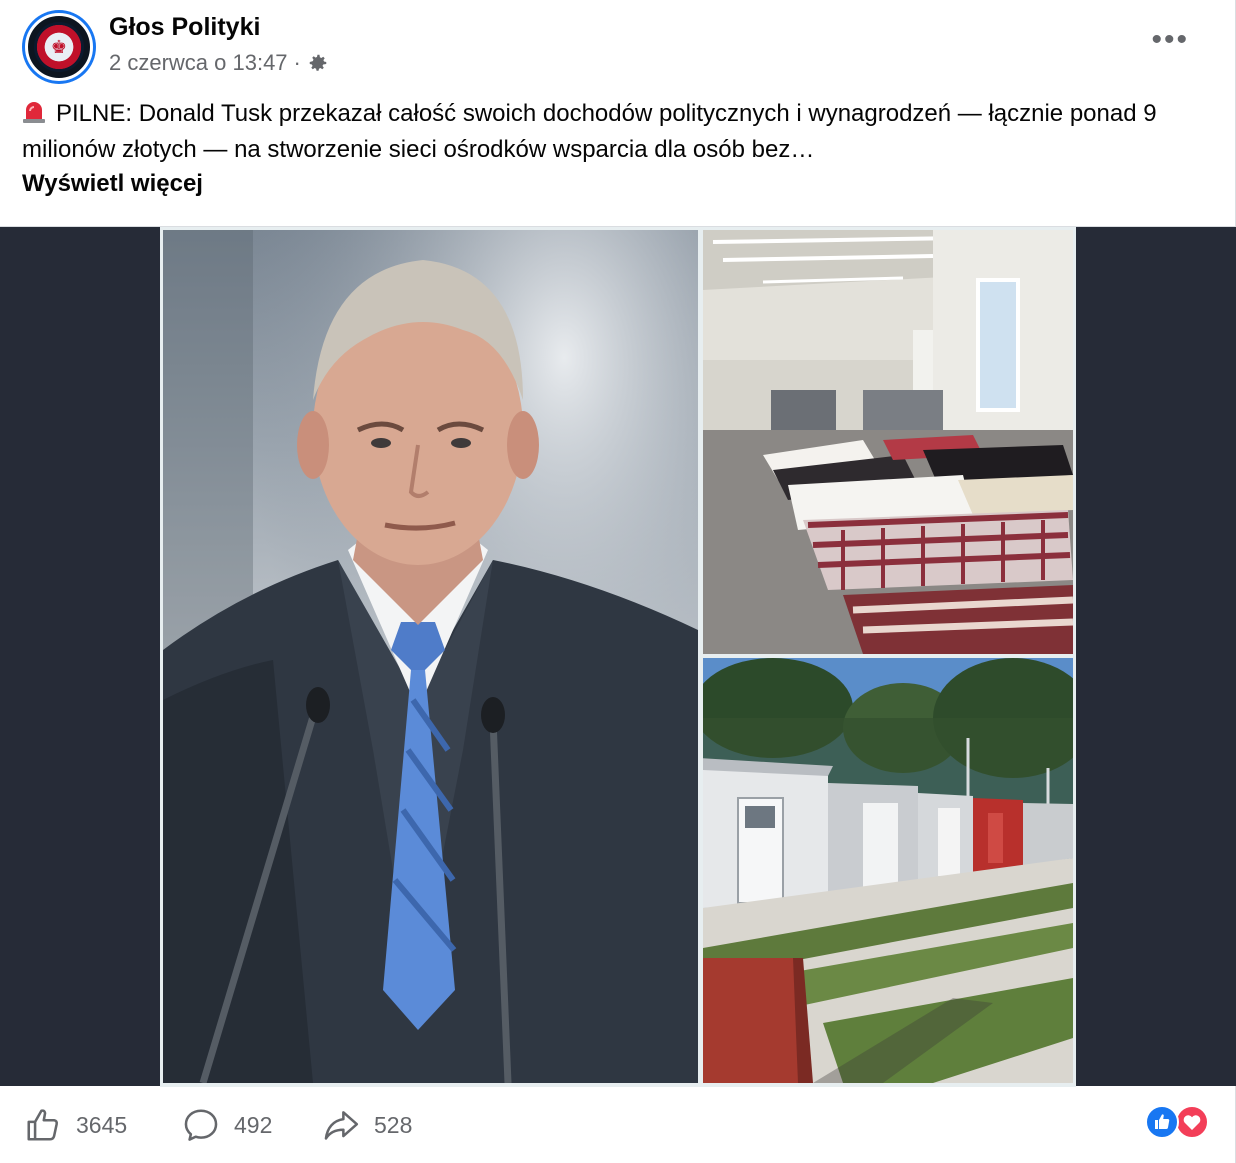 This screenshot has width=1236, height=1163. I want to click on comment-count: 492, so click(253, 1124).